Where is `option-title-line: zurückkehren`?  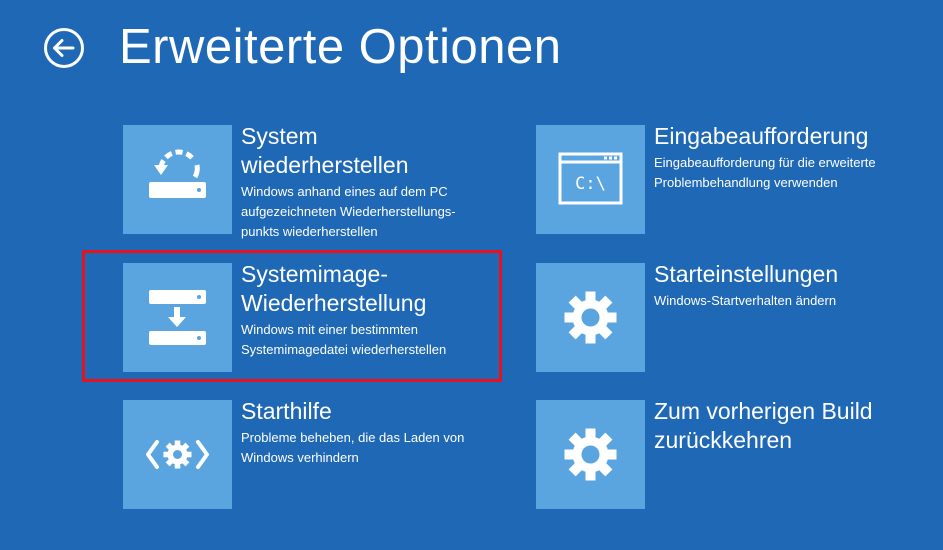 option-title-line: zurückkehren is located at coordinates (723, 440).